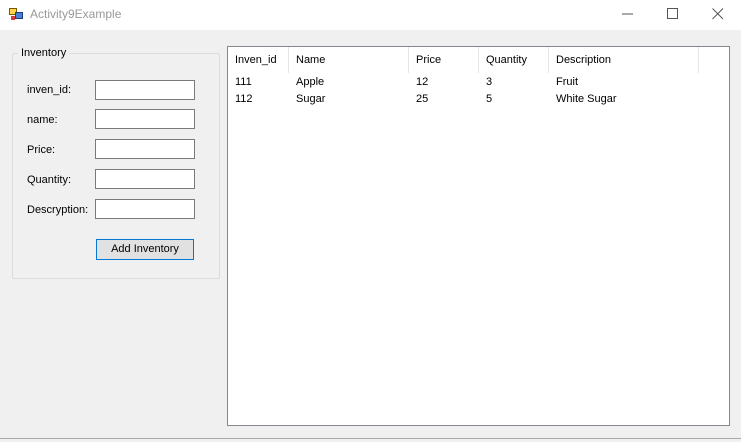 This screenshot has height=442, width=741. I want to click on cell-inven-id: 112, so click(244, 99).